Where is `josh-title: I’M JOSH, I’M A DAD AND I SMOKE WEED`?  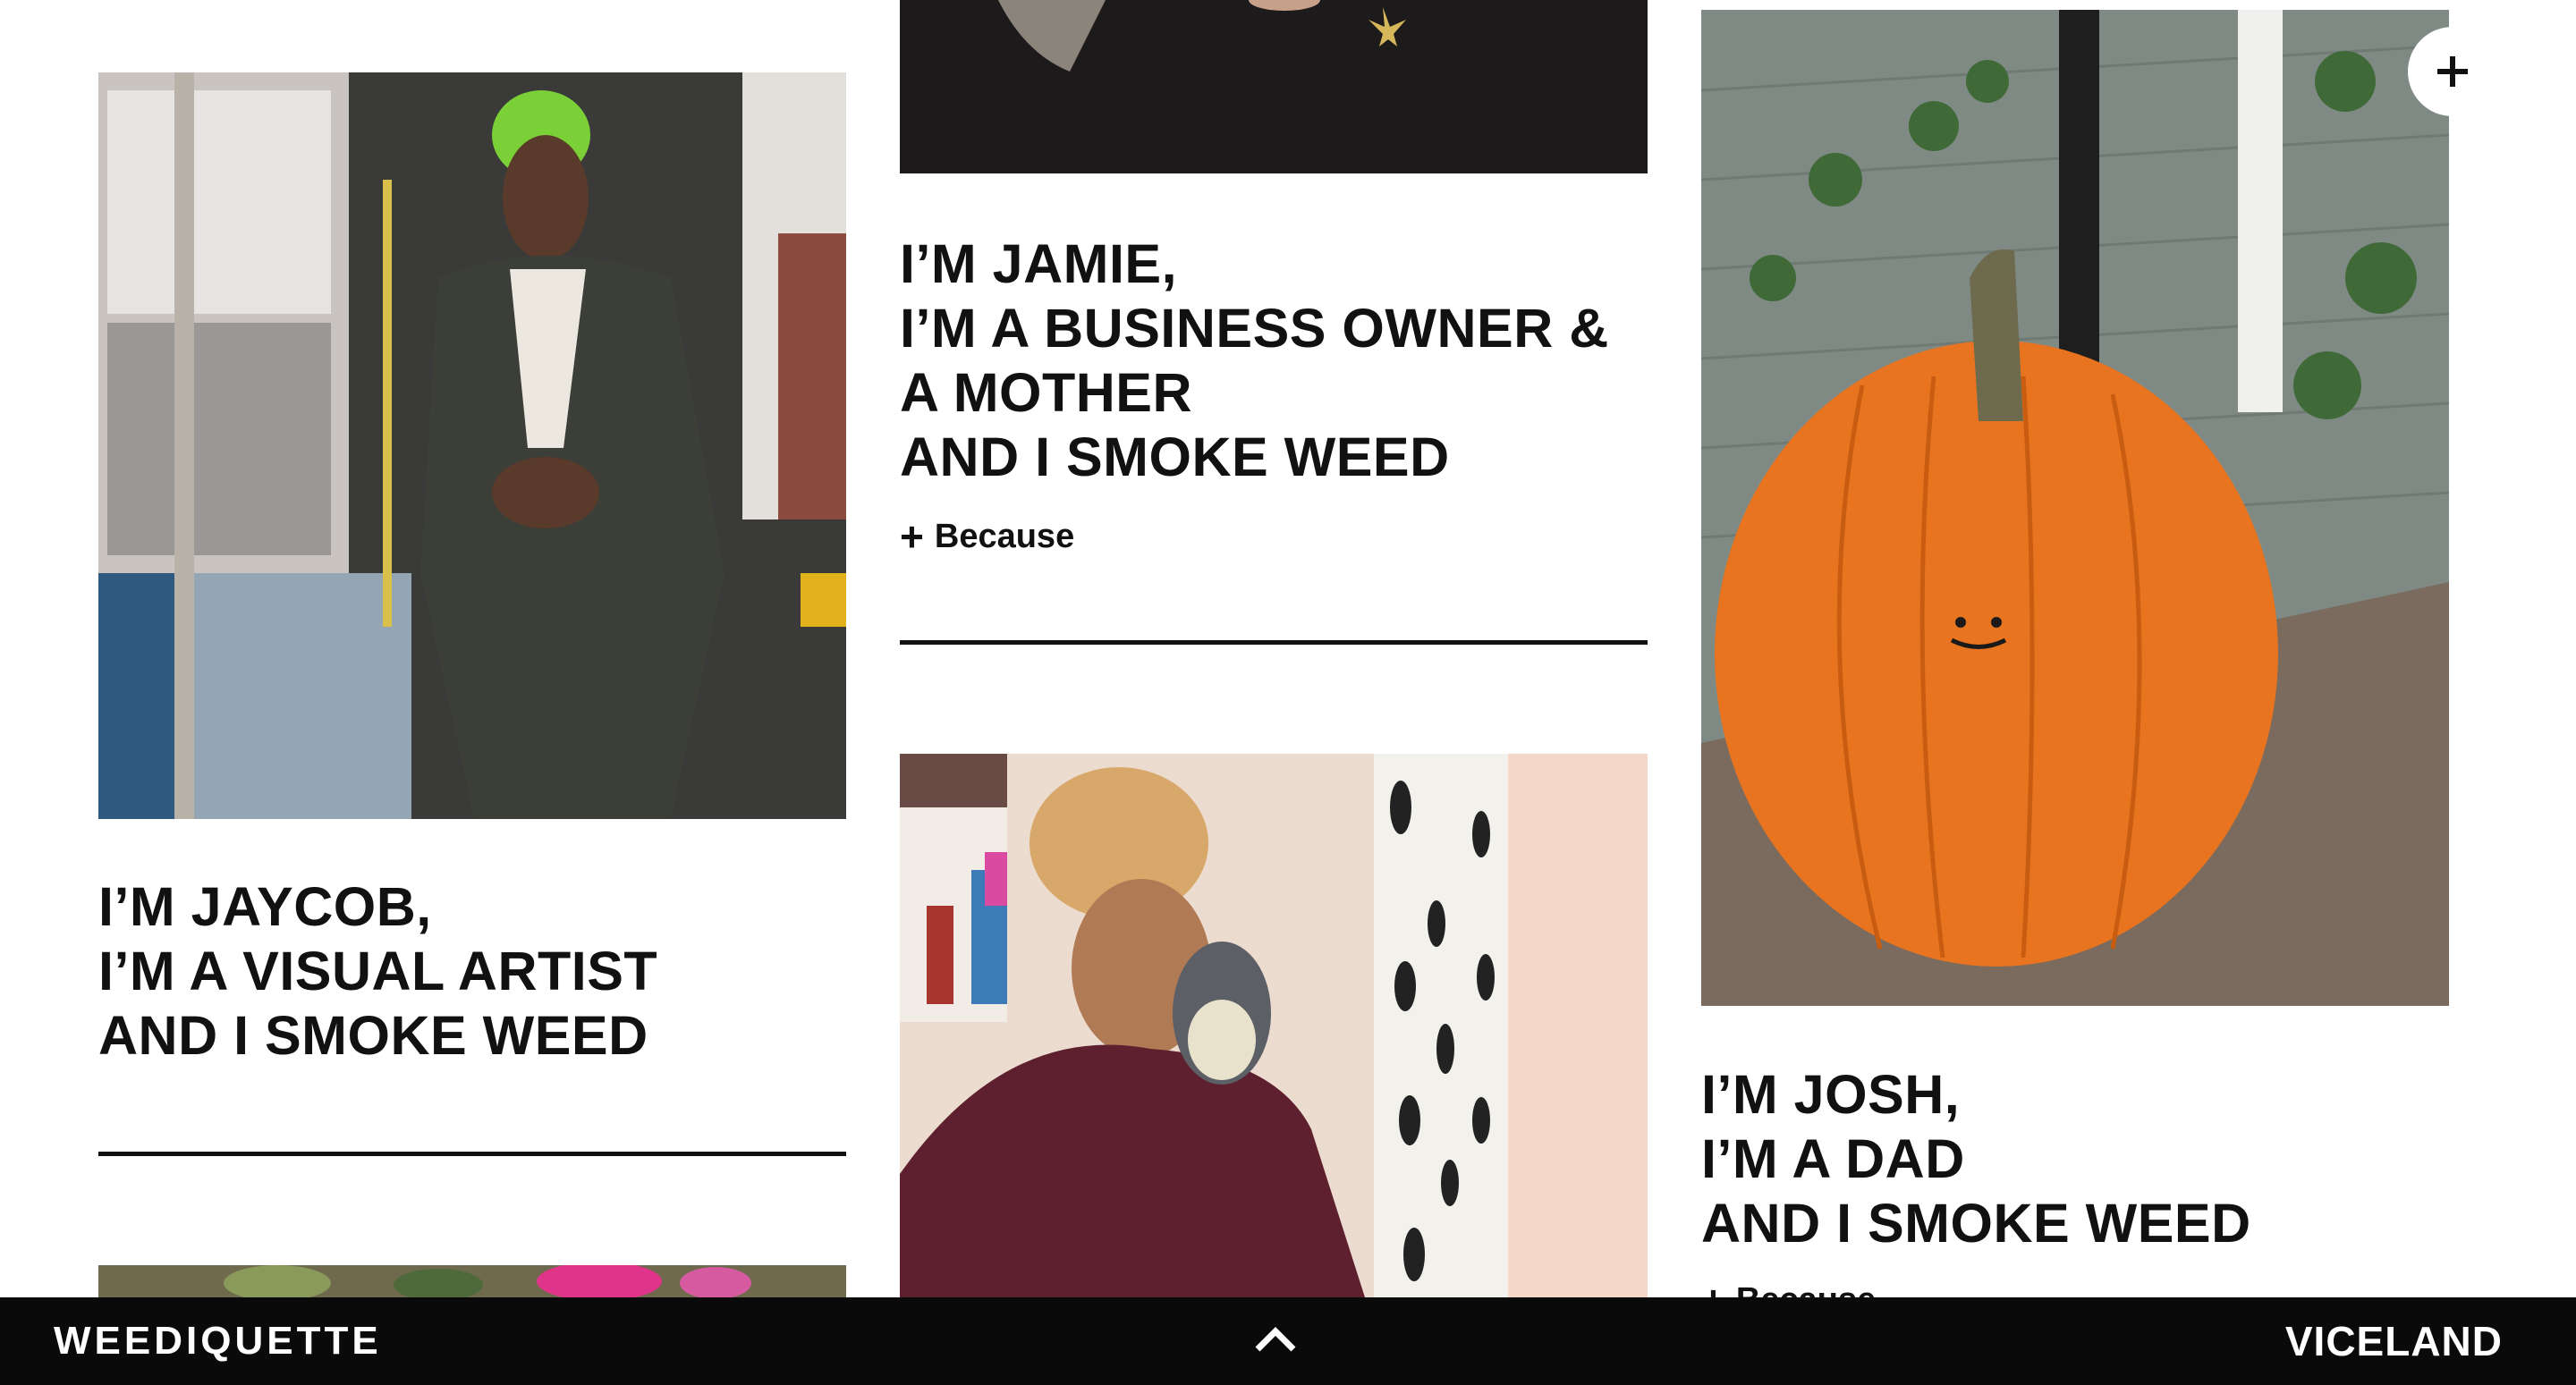
josh-title: I’M JOSH, I’M A DAD AND I SMOKE WEED is located at coordinates (1976, 1158).